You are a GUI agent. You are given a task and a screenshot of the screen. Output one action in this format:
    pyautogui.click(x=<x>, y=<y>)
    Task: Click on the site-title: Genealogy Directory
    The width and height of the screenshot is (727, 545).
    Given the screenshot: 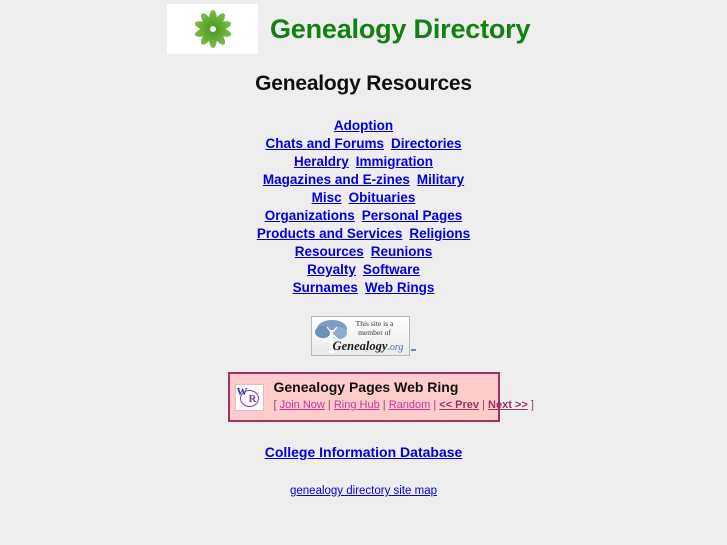 What is the action you would take?
    pyautogui.click(x=400, y=28)
    